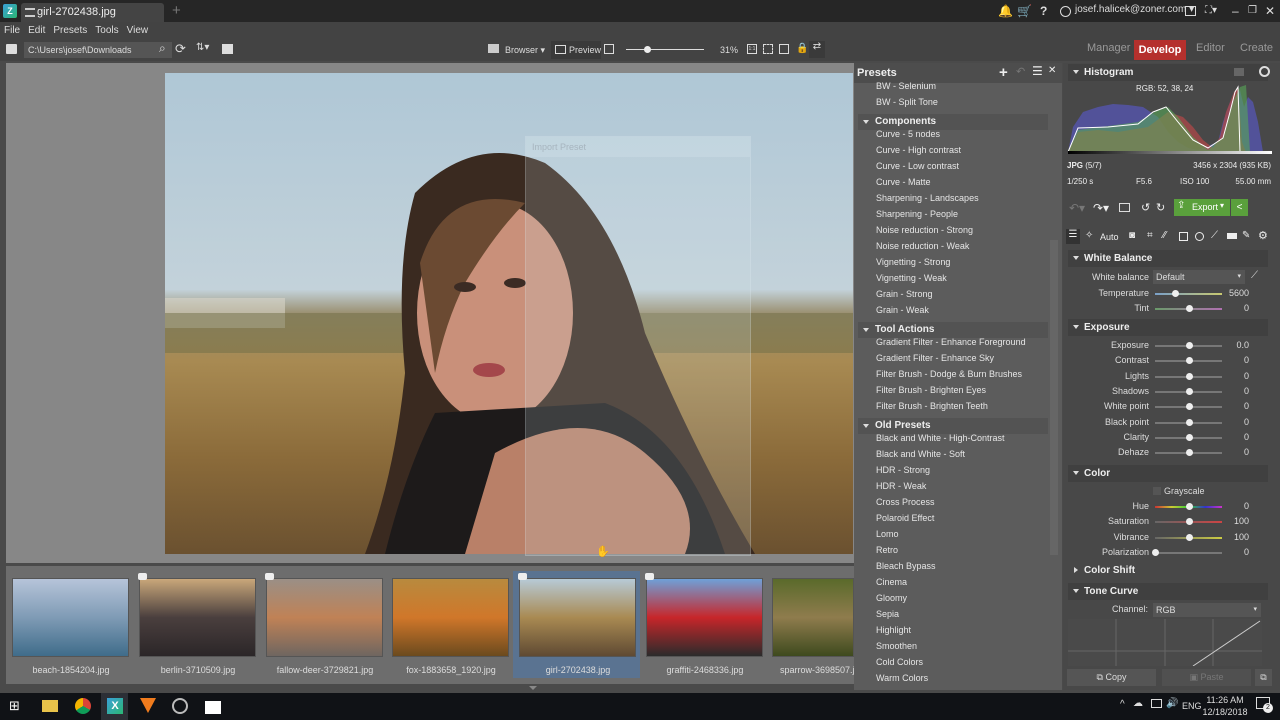 This screenshot has height=720, width=1280. Describe the element at coordinates (576, 50) in the screenshot. I see `preview-button: Preview` at that location.